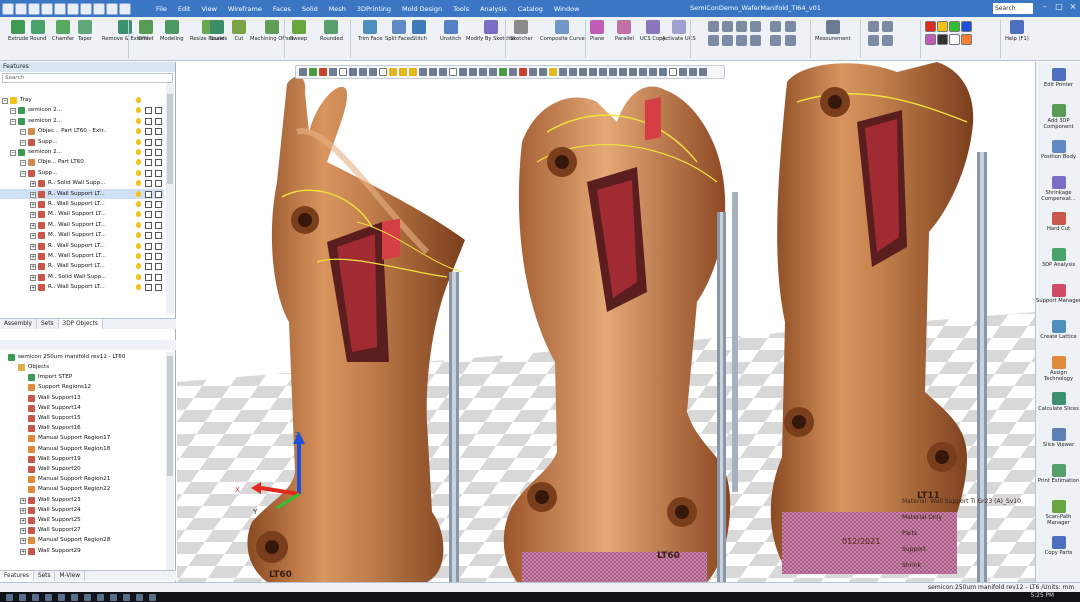  What do you see at coordinates (298, 31) in the screenshot?
I see `ribbon-button-sweep: Sweep` at bounding box center [298, 31].